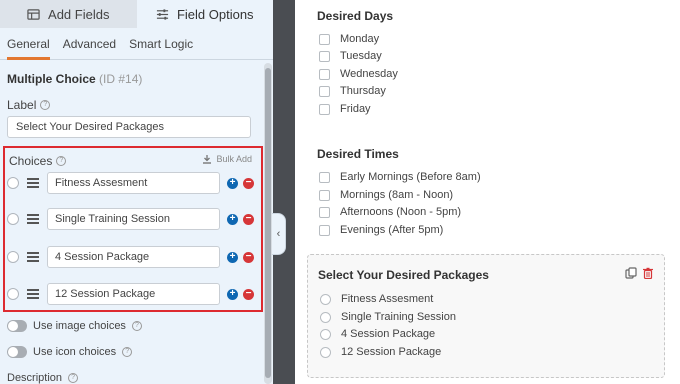  What do you see at coordinates (17, 326) in the screenshot?
I see `image-choices-toggle` at bounding box center [17, 326].